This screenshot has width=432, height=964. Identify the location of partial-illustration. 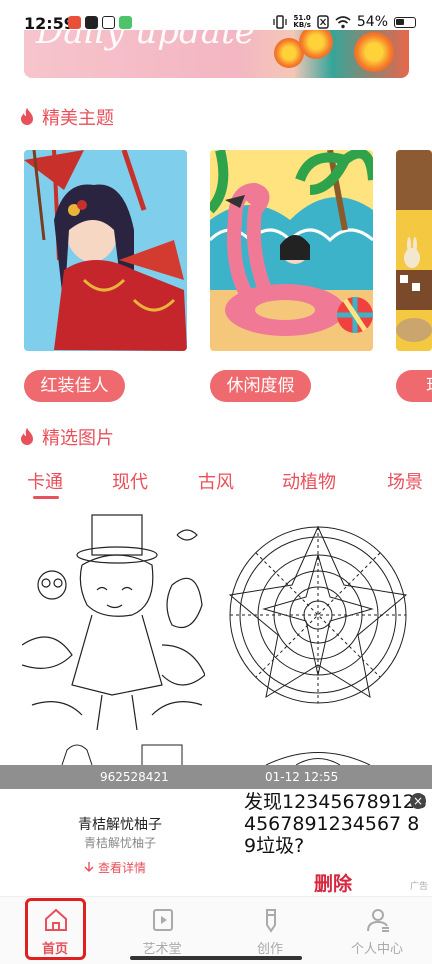
(414, 250).